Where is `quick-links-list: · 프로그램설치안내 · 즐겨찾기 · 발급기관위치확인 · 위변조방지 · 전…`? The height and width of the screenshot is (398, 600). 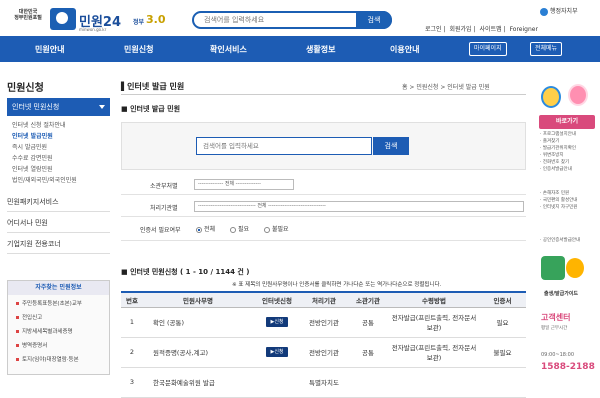
quick-links-list: · 프로그램설치안내 · 즐겨찾기 · 발급기관위치확인 · 위변조방지 · 전… is located at coordinates (567, 152).